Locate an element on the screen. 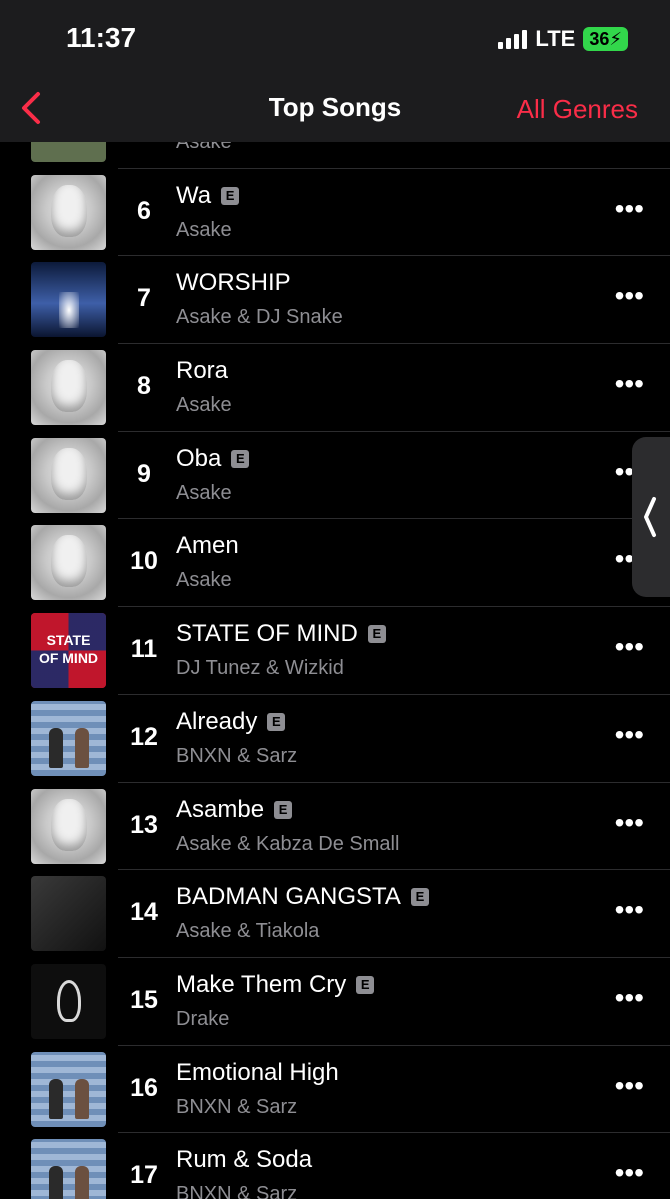 The image size is (670, 1199). song-title-wrap: Already E is located at coordinates (231, 721).